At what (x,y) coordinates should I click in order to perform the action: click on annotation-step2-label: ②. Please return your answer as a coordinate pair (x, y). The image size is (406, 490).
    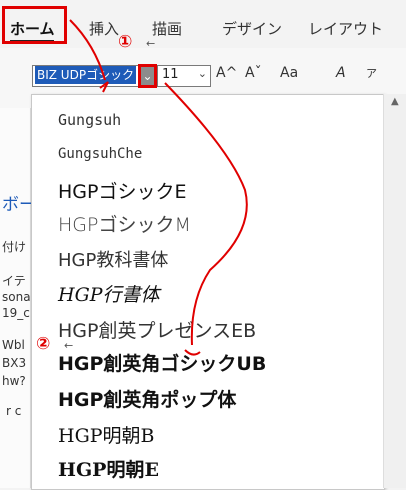
    Looking at the image, I should click on (43, 344).